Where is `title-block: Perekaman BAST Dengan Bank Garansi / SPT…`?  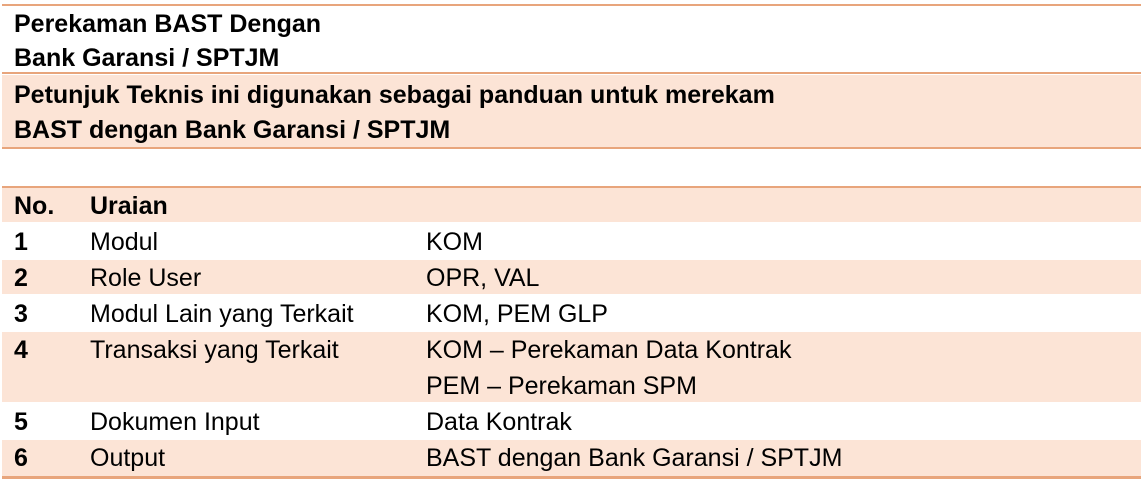
title-block: Perekaman BAST Dengan Bank Garansi / SPT… is located at coordinates (571, 39).